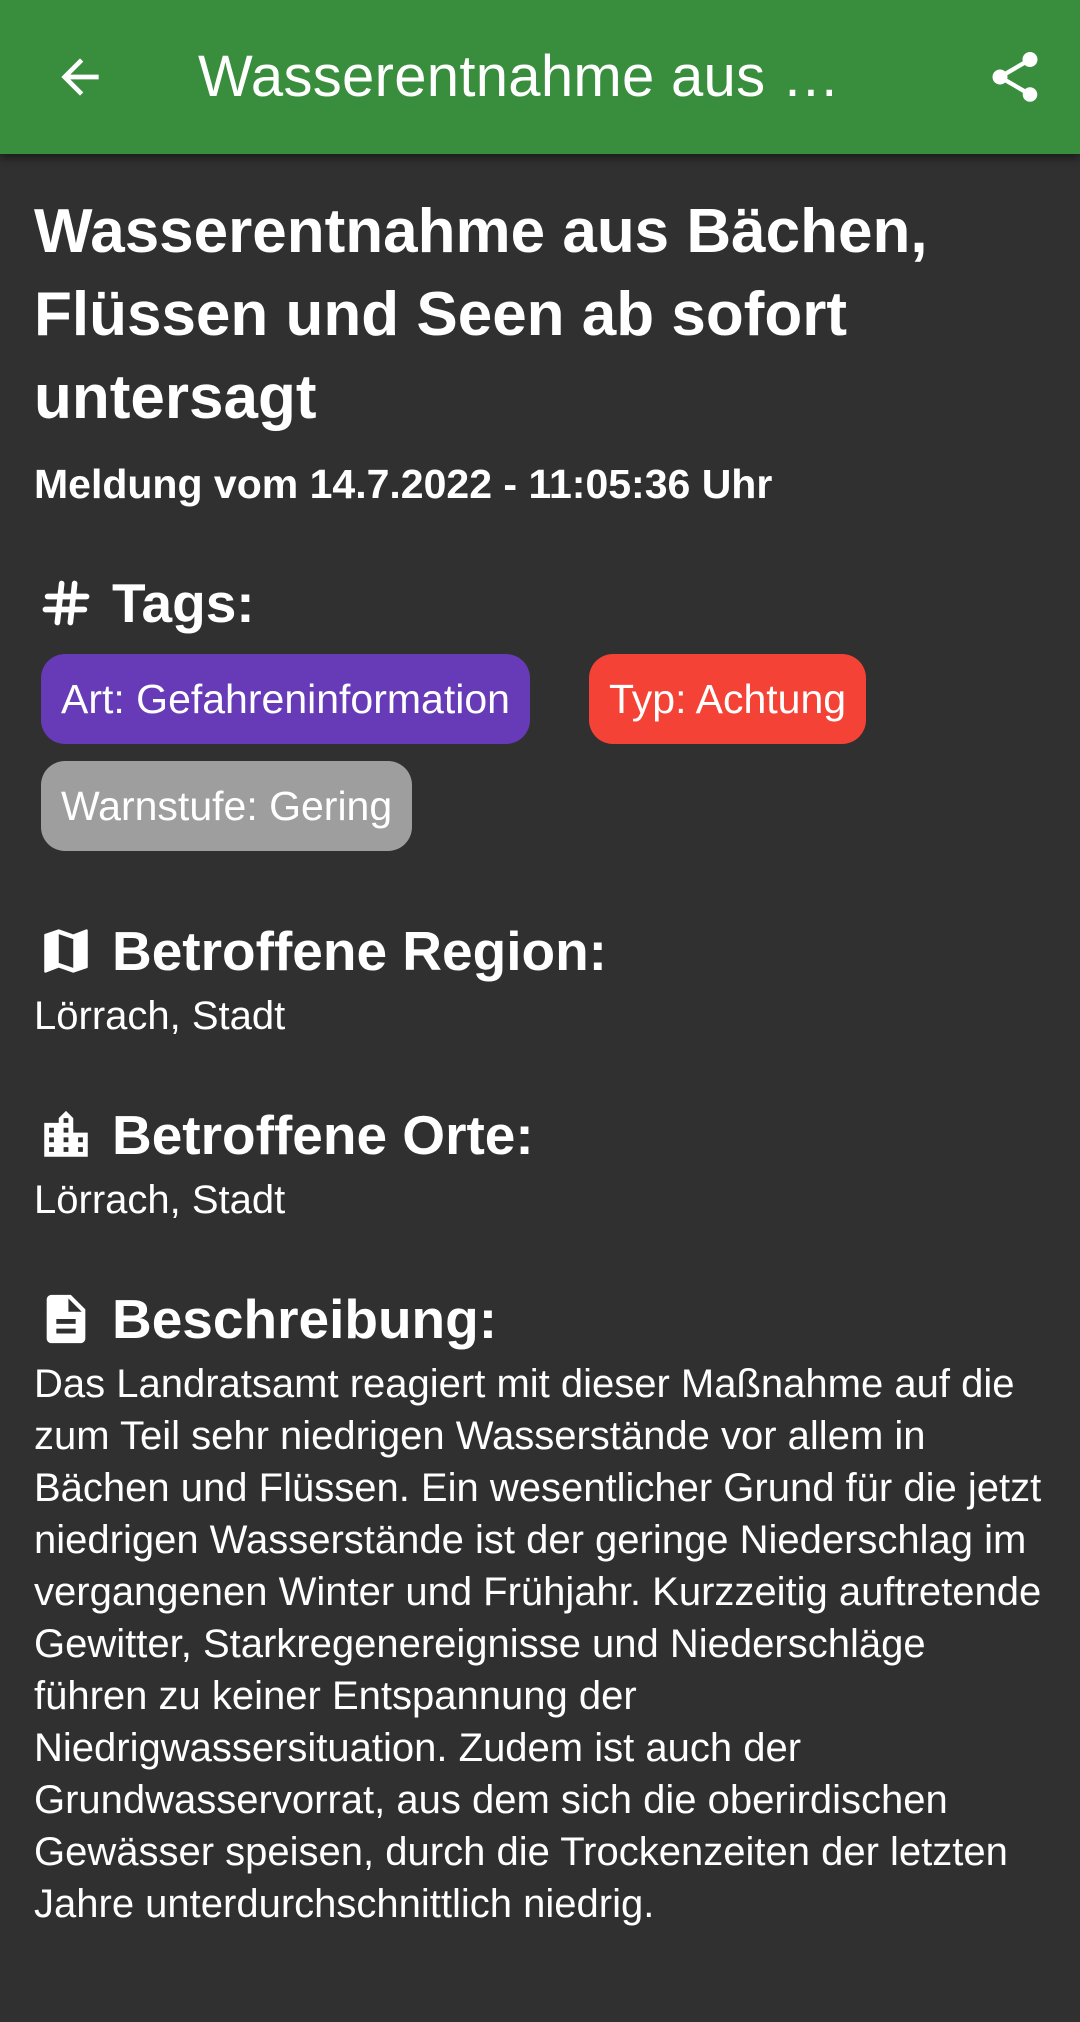 The height and width of the screenshot is (2022, 1080). Describe the element at coordinates (305, 1319) in the screenshot. I see `description-label: Beschreibung:` at that location.